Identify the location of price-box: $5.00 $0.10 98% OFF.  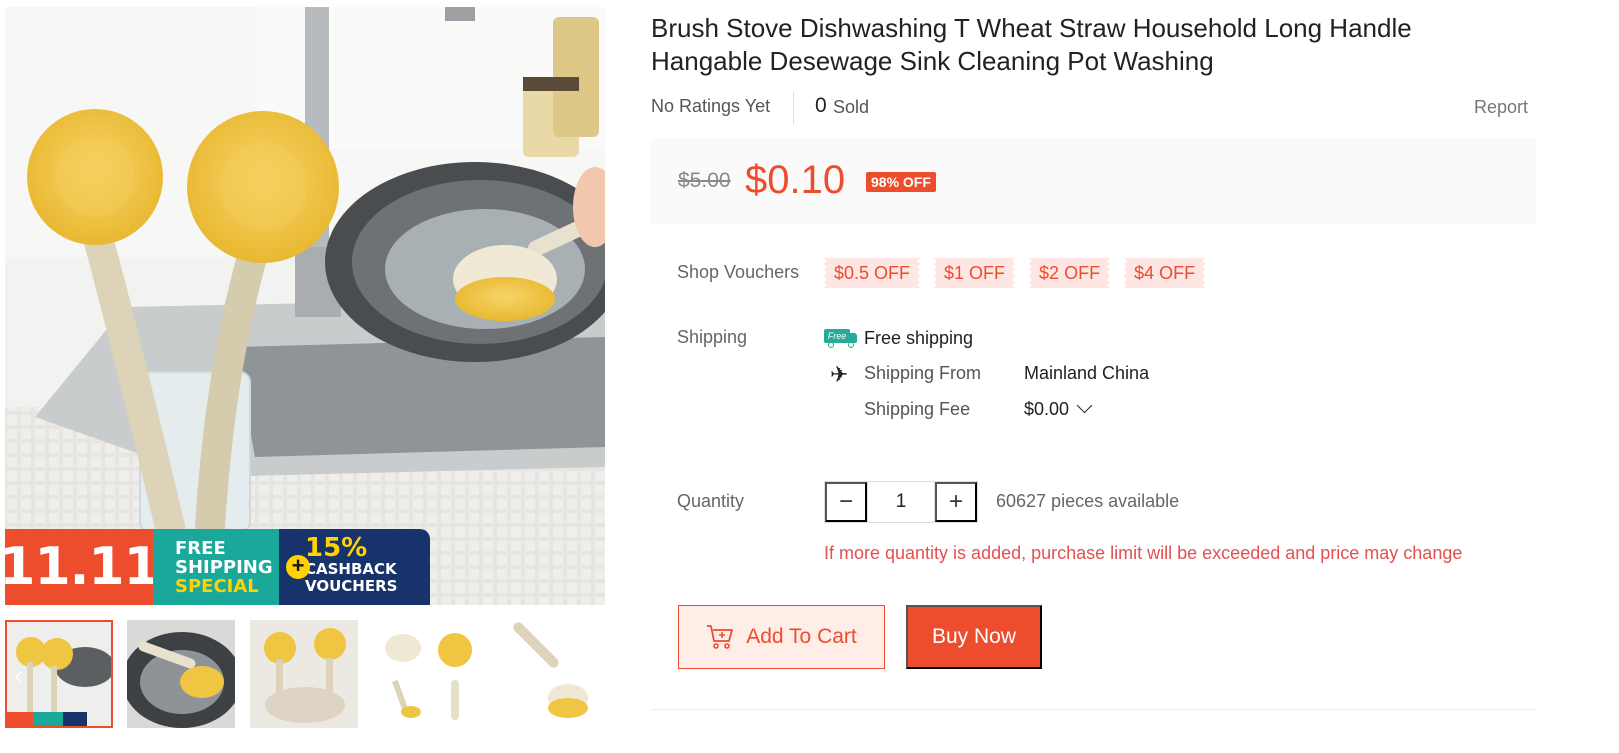
(1093, 181).